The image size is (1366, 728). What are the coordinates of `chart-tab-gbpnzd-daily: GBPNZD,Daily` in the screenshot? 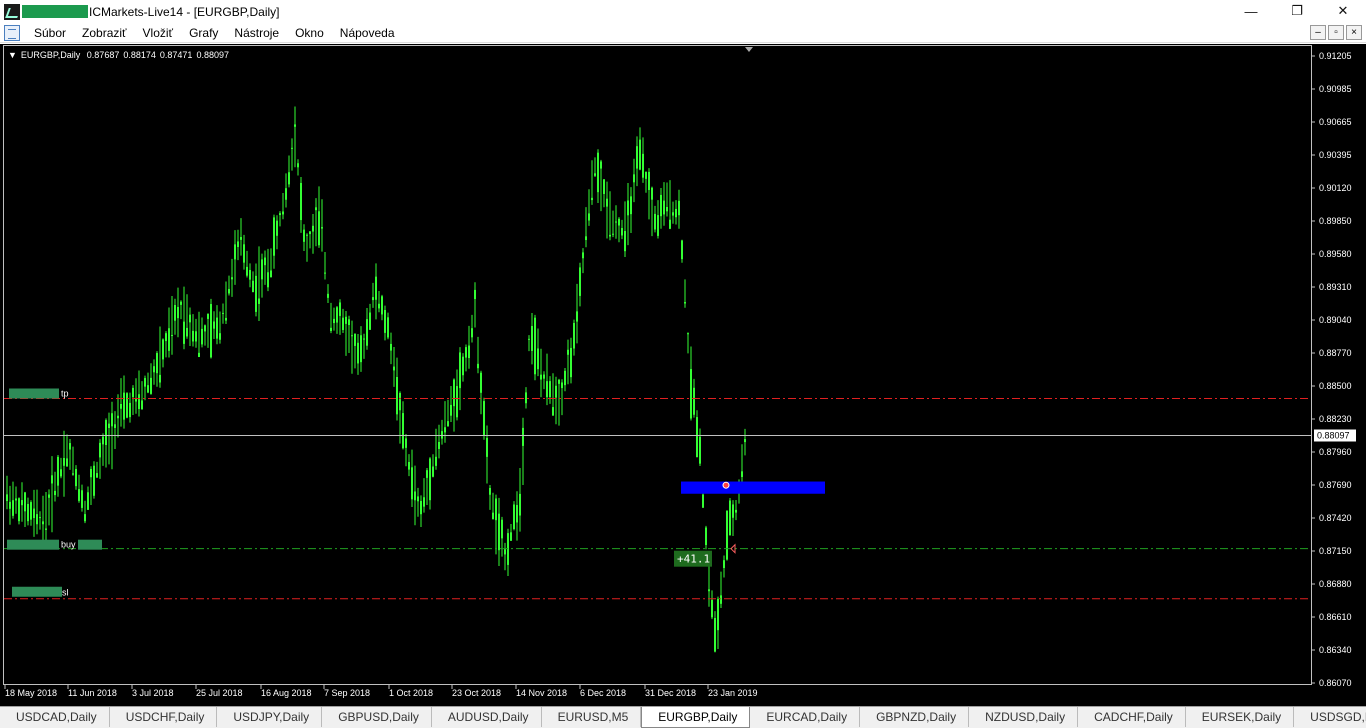 It's located at (915, 717).